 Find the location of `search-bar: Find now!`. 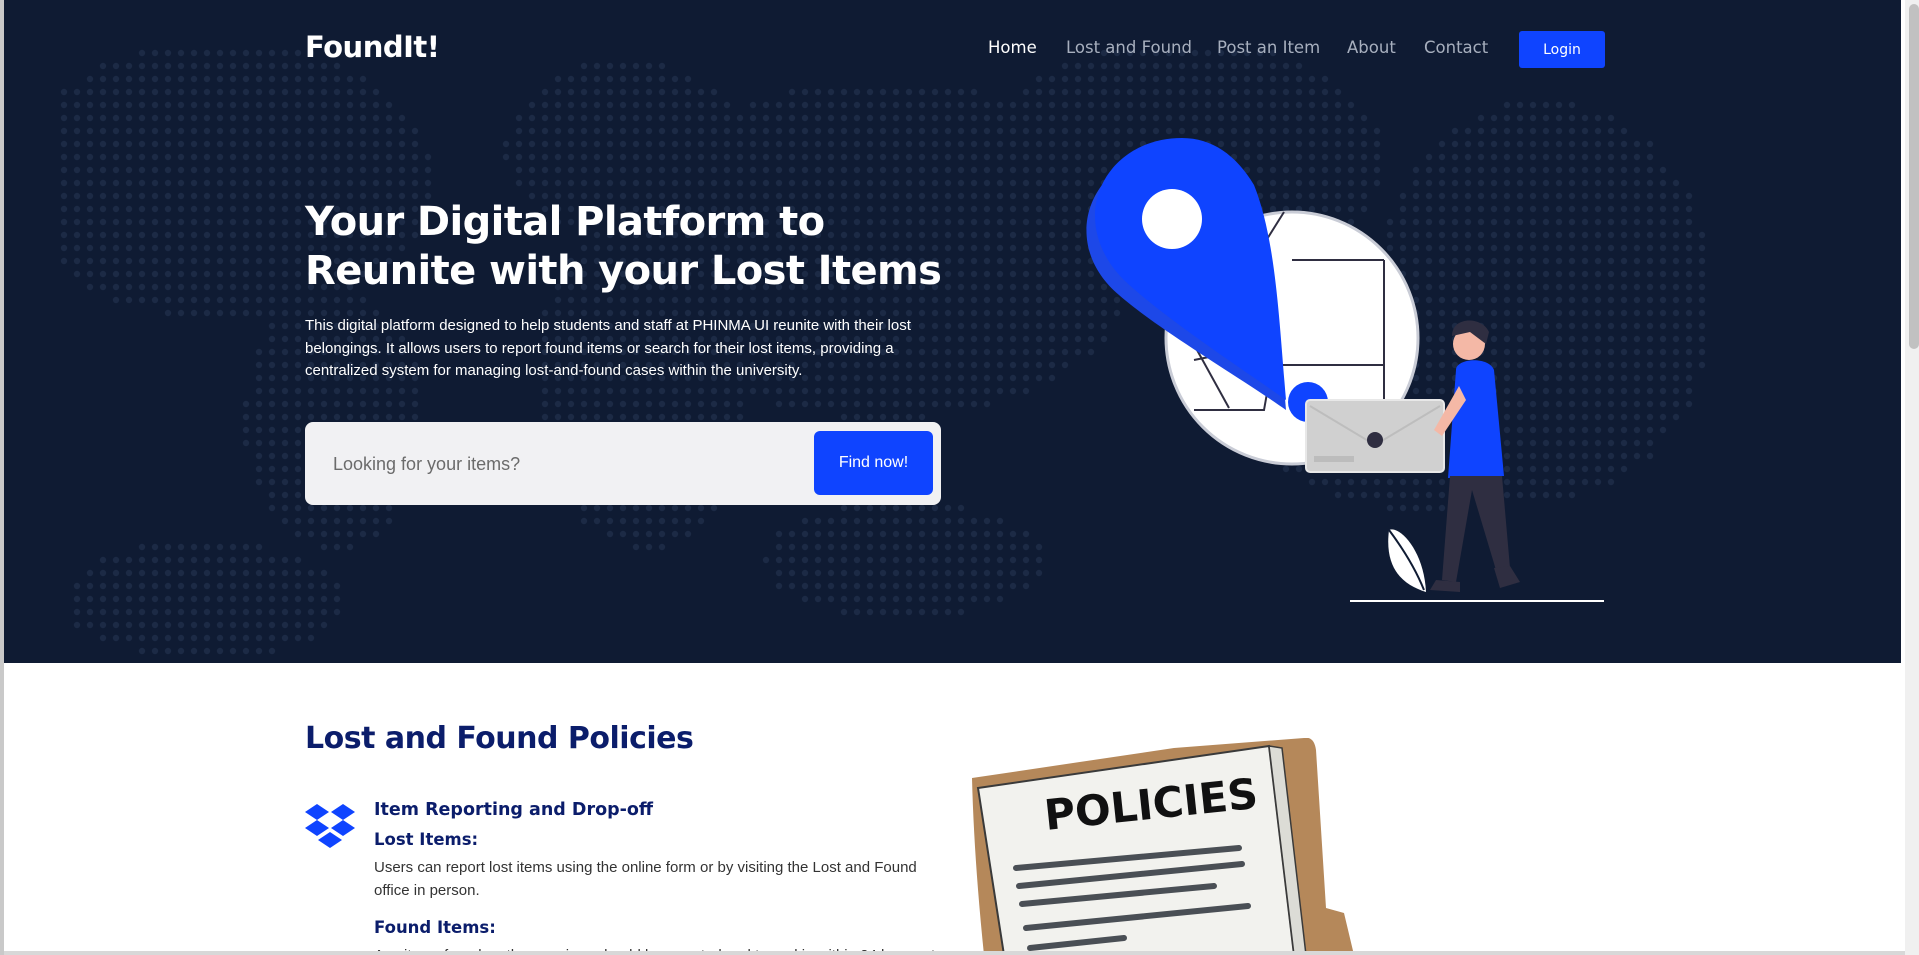

search-bar: Find now! is located at coordinates (623, 463).